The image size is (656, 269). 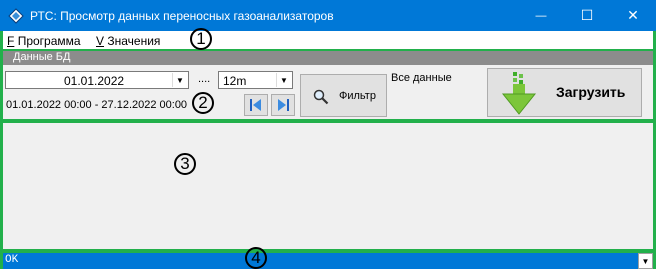 I want to click on filter-button: Фильтр, so click(x=343, y=95).